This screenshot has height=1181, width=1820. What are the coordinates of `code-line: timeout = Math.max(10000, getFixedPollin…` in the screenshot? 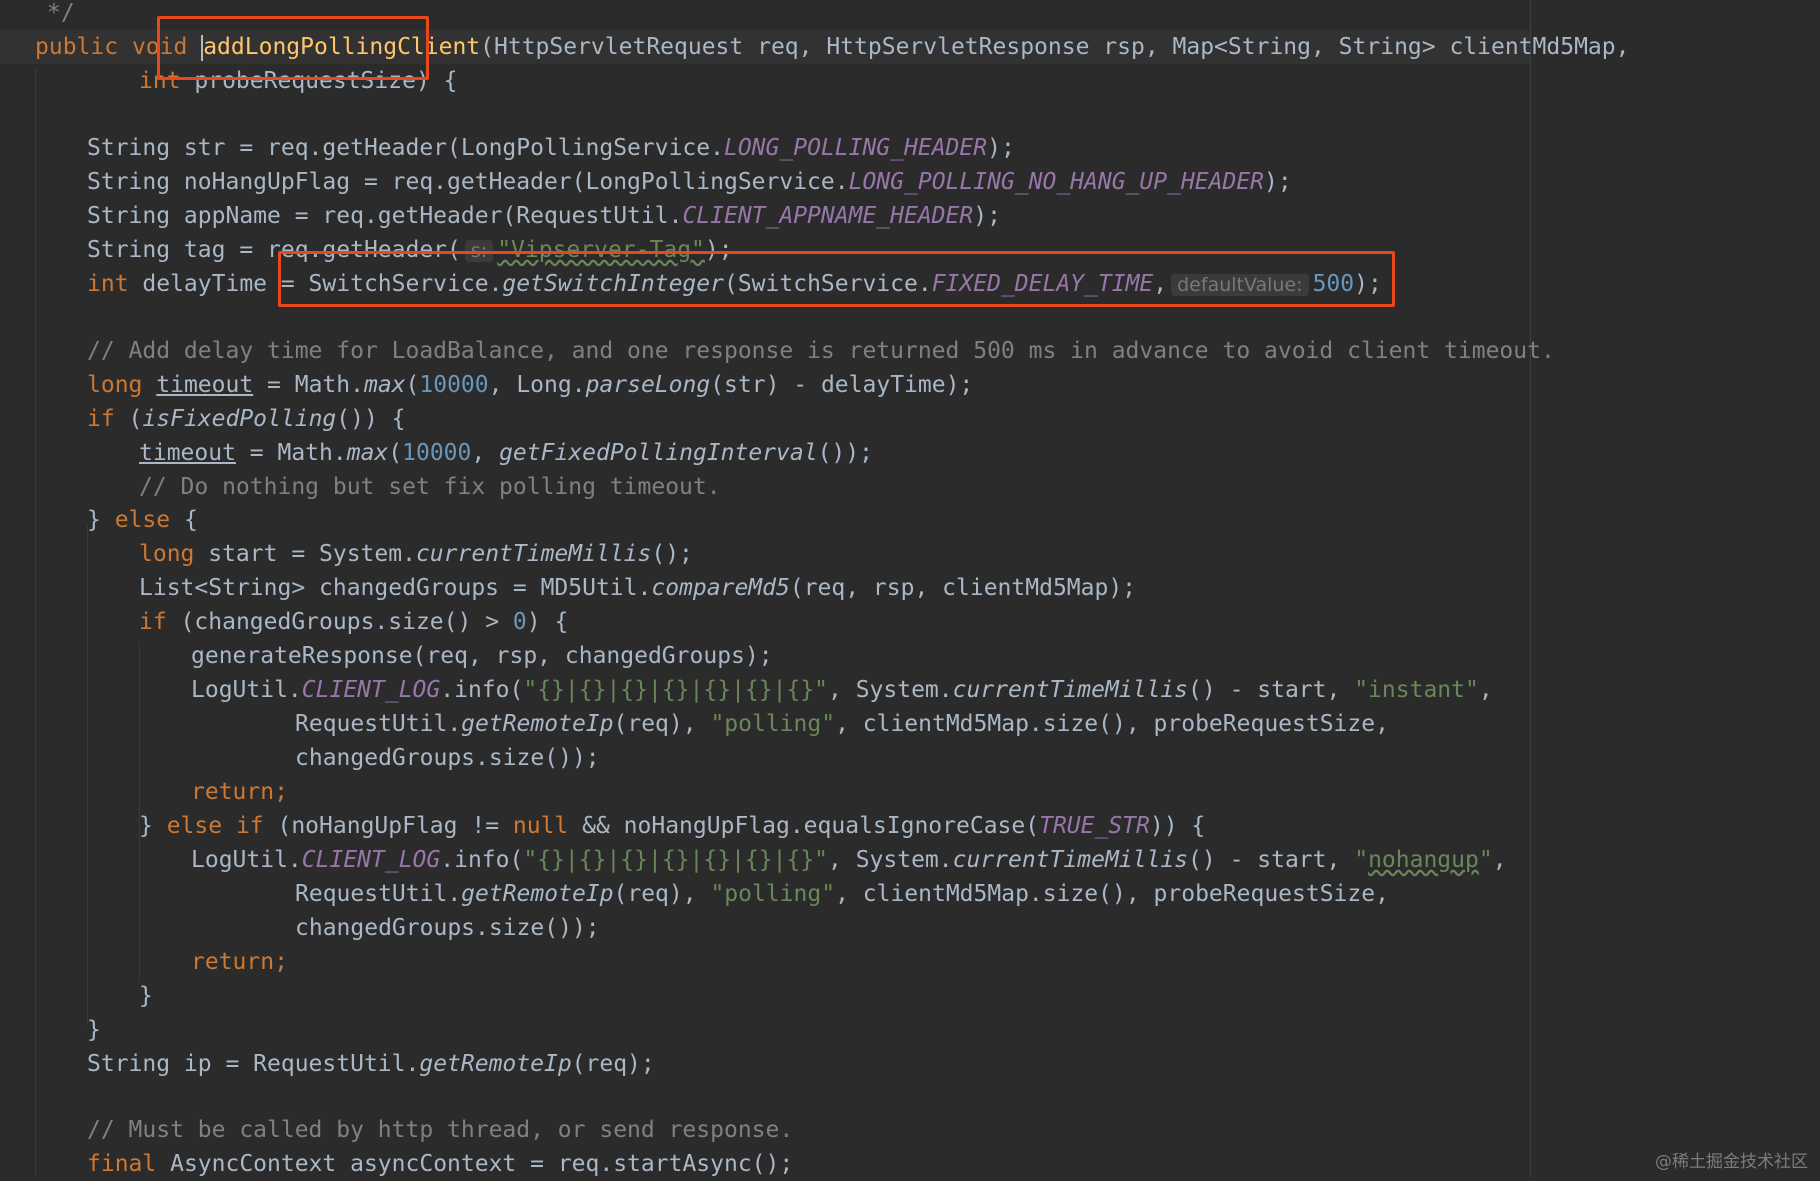 It's located at (506, 453).